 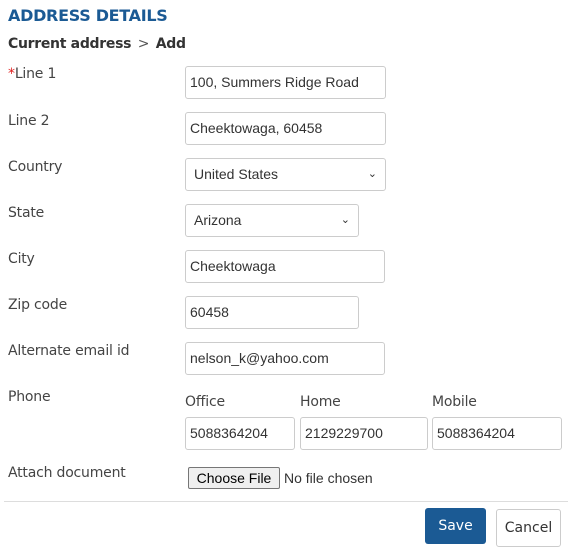 I want to click on country-label: Country, so click(x=35, y=167).